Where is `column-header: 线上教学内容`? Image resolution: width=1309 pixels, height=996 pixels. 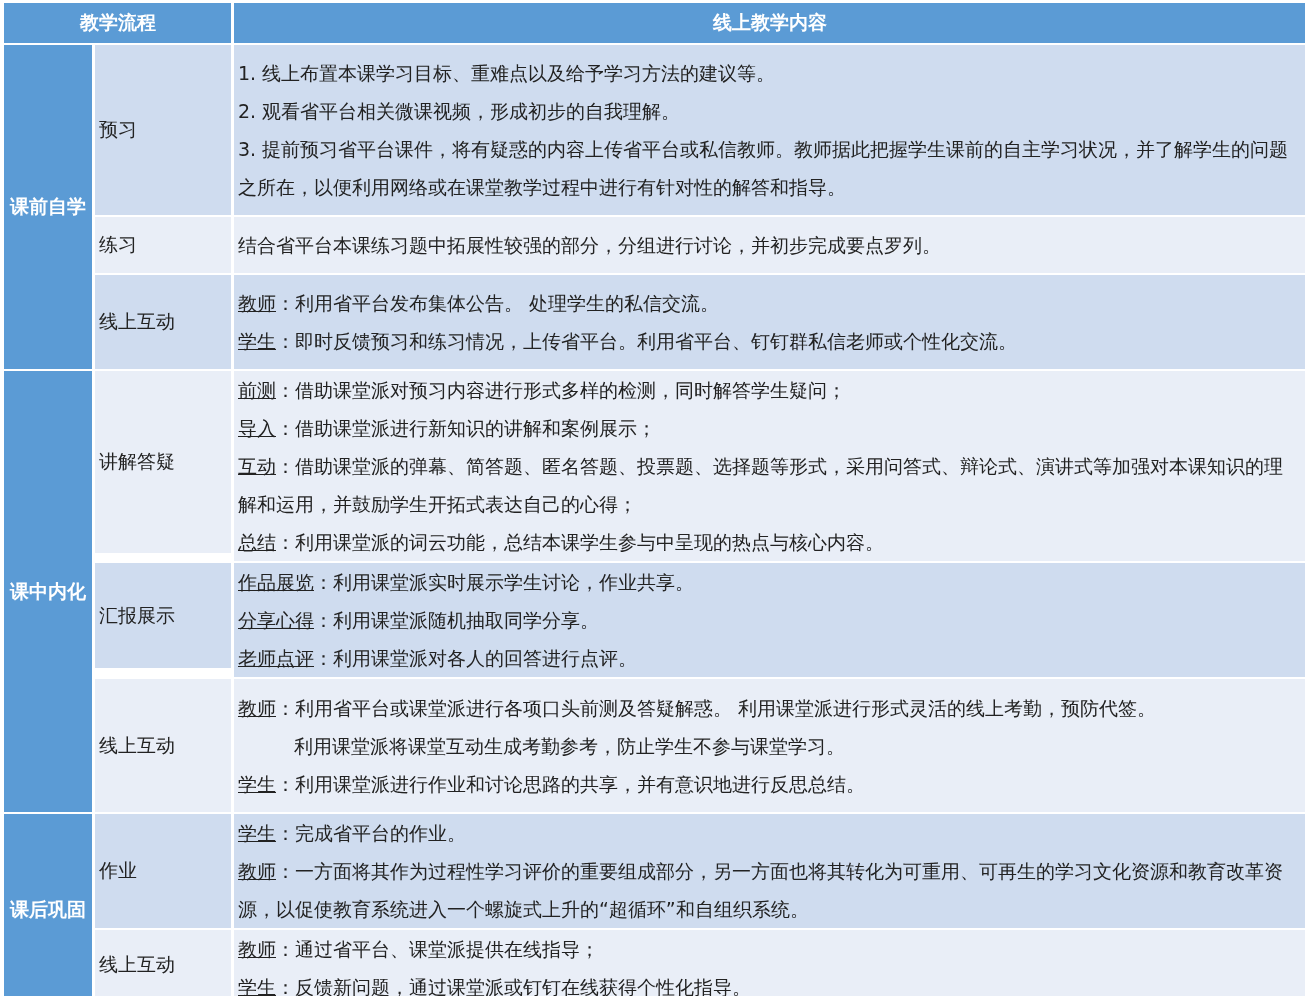
column-header: 线上教学内容 is located at coordinates (769, 23).